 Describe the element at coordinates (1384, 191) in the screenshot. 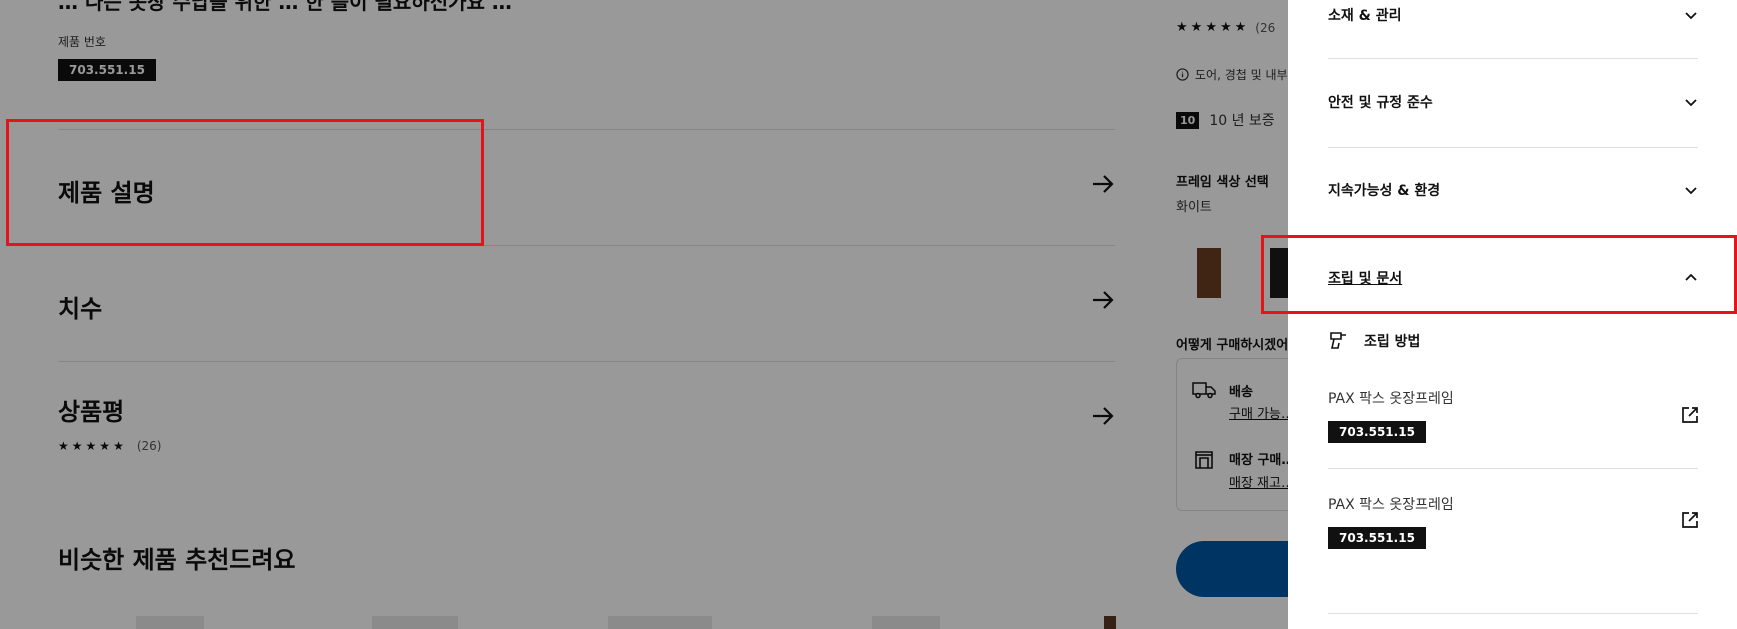

I see `accordion-label: 지속가능성 & 환경` at that location.